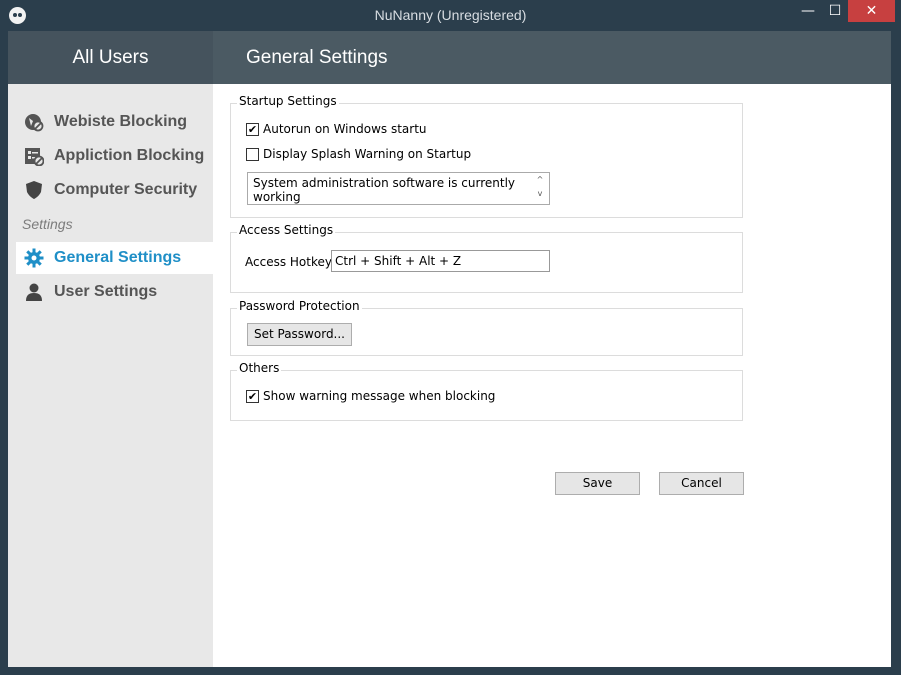 Image resolution: width=901 pixels, height=675 pixels. Describe the element at coordinates (259, 368) in the screenshot. I see `group-title: Others` at that location.